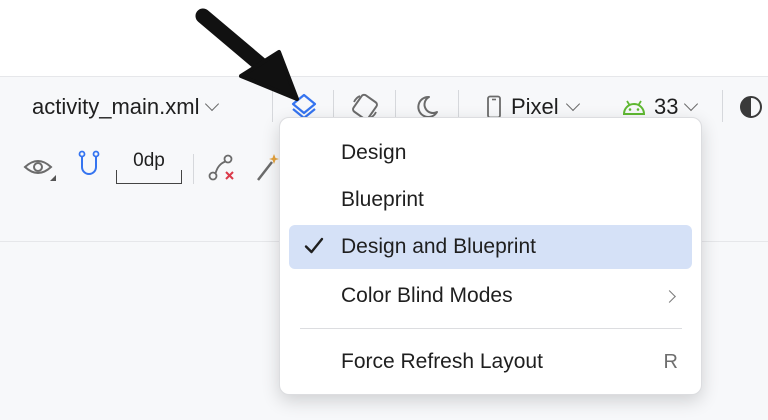  What do you see at coordinates (494, 107) in the screenshot?
I see `phone-device-icon` at bounding box center [494, 107].